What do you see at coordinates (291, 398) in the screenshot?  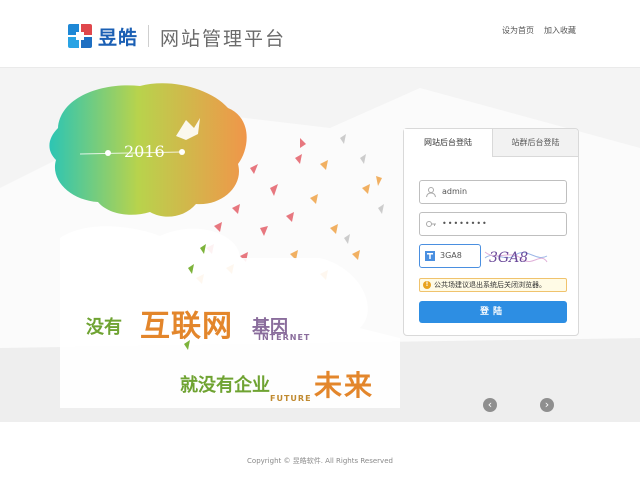 I see `slogan-line2-english: FUTURE` at bounding box center [291, 398].